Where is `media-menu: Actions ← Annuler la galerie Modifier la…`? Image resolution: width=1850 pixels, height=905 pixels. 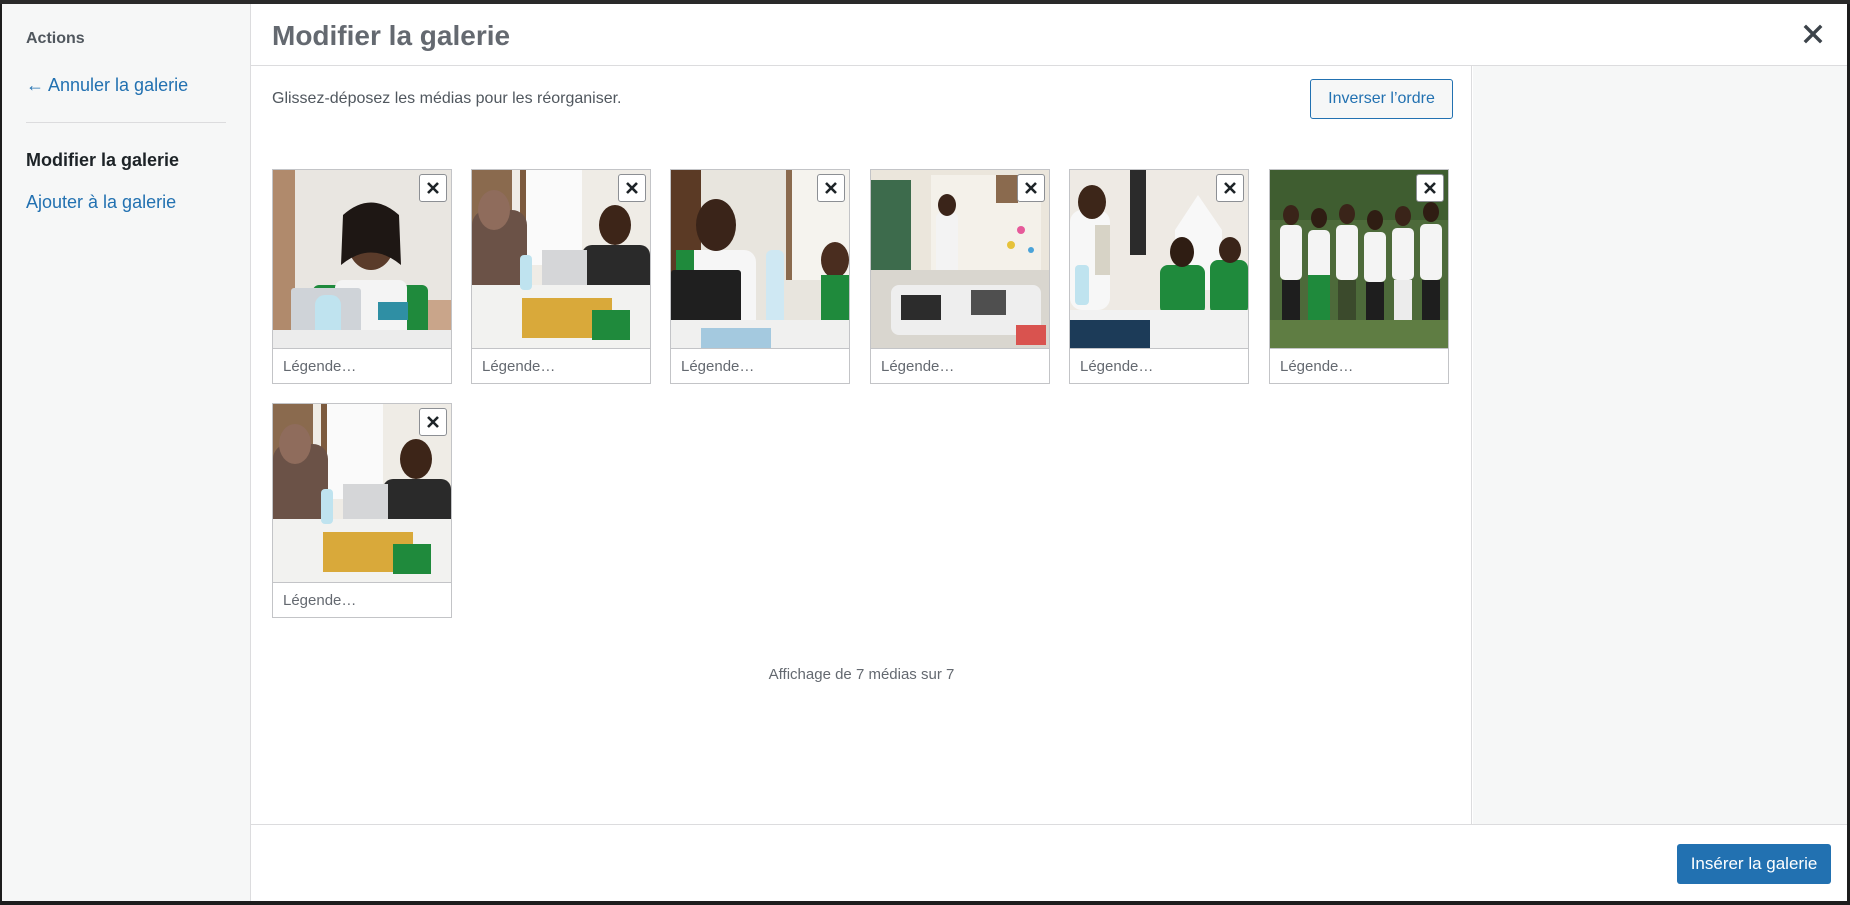 media-menu: Actions ← Annuler la galerie Modifier la… is located at coordinates (126, 452).